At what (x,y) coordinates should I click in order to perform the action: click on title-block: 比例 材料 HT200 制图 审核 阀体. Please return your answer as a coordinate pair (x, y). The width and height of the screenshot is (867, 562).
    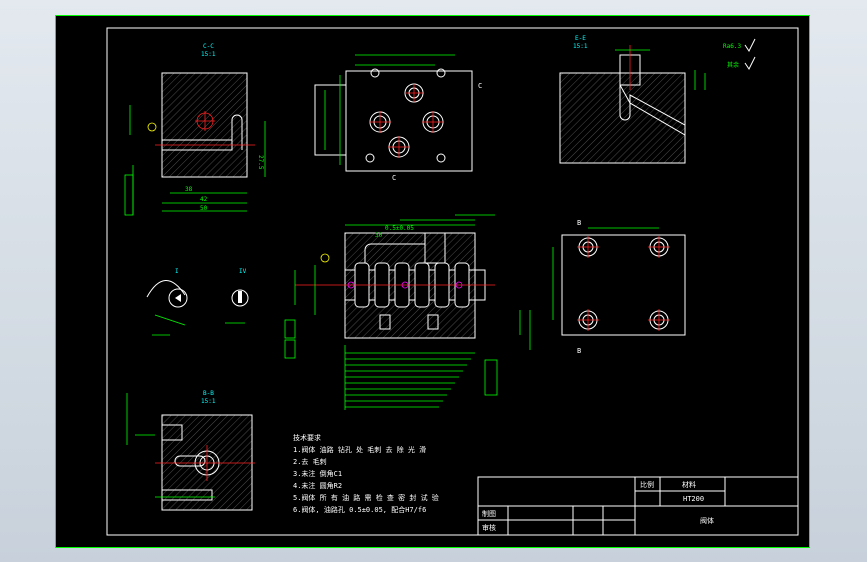
    Looking at the image, I should click on (638, 506).